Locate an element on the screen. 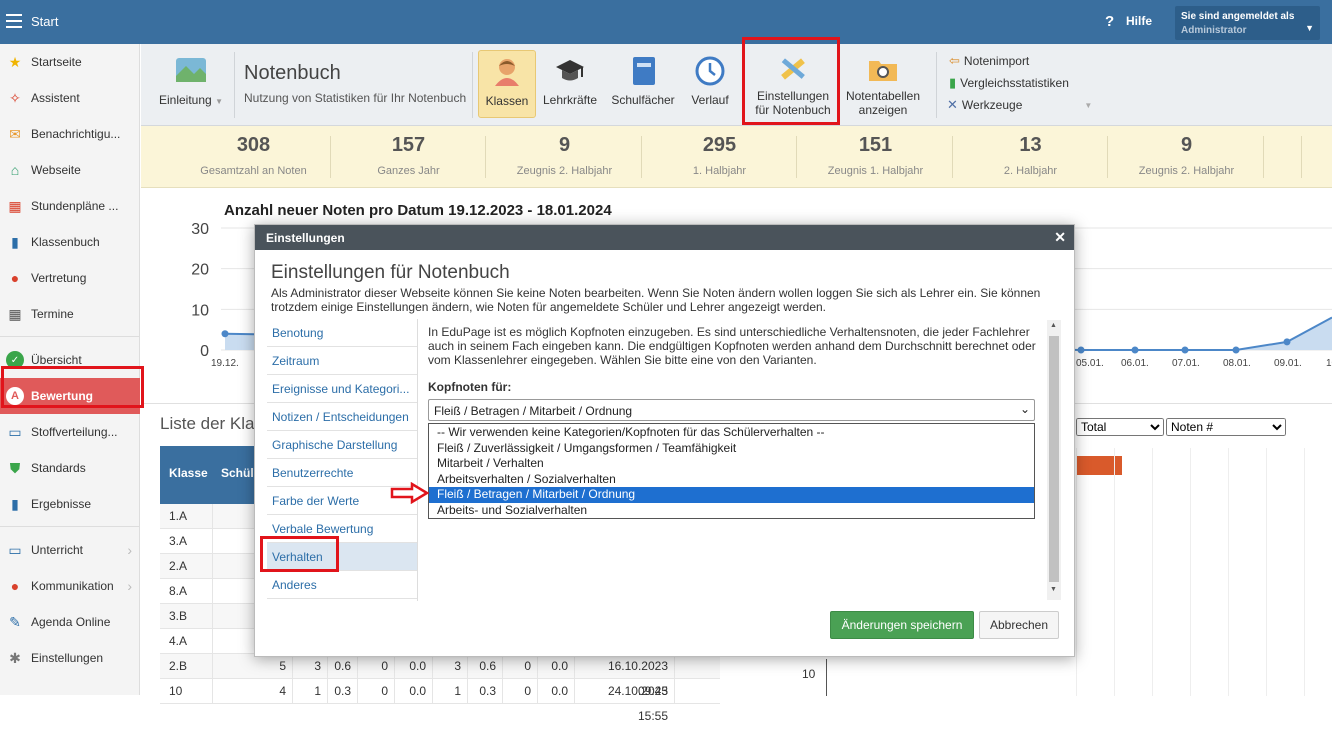  x-tick-label: 05.01. is located at coordinates (1090, 363).